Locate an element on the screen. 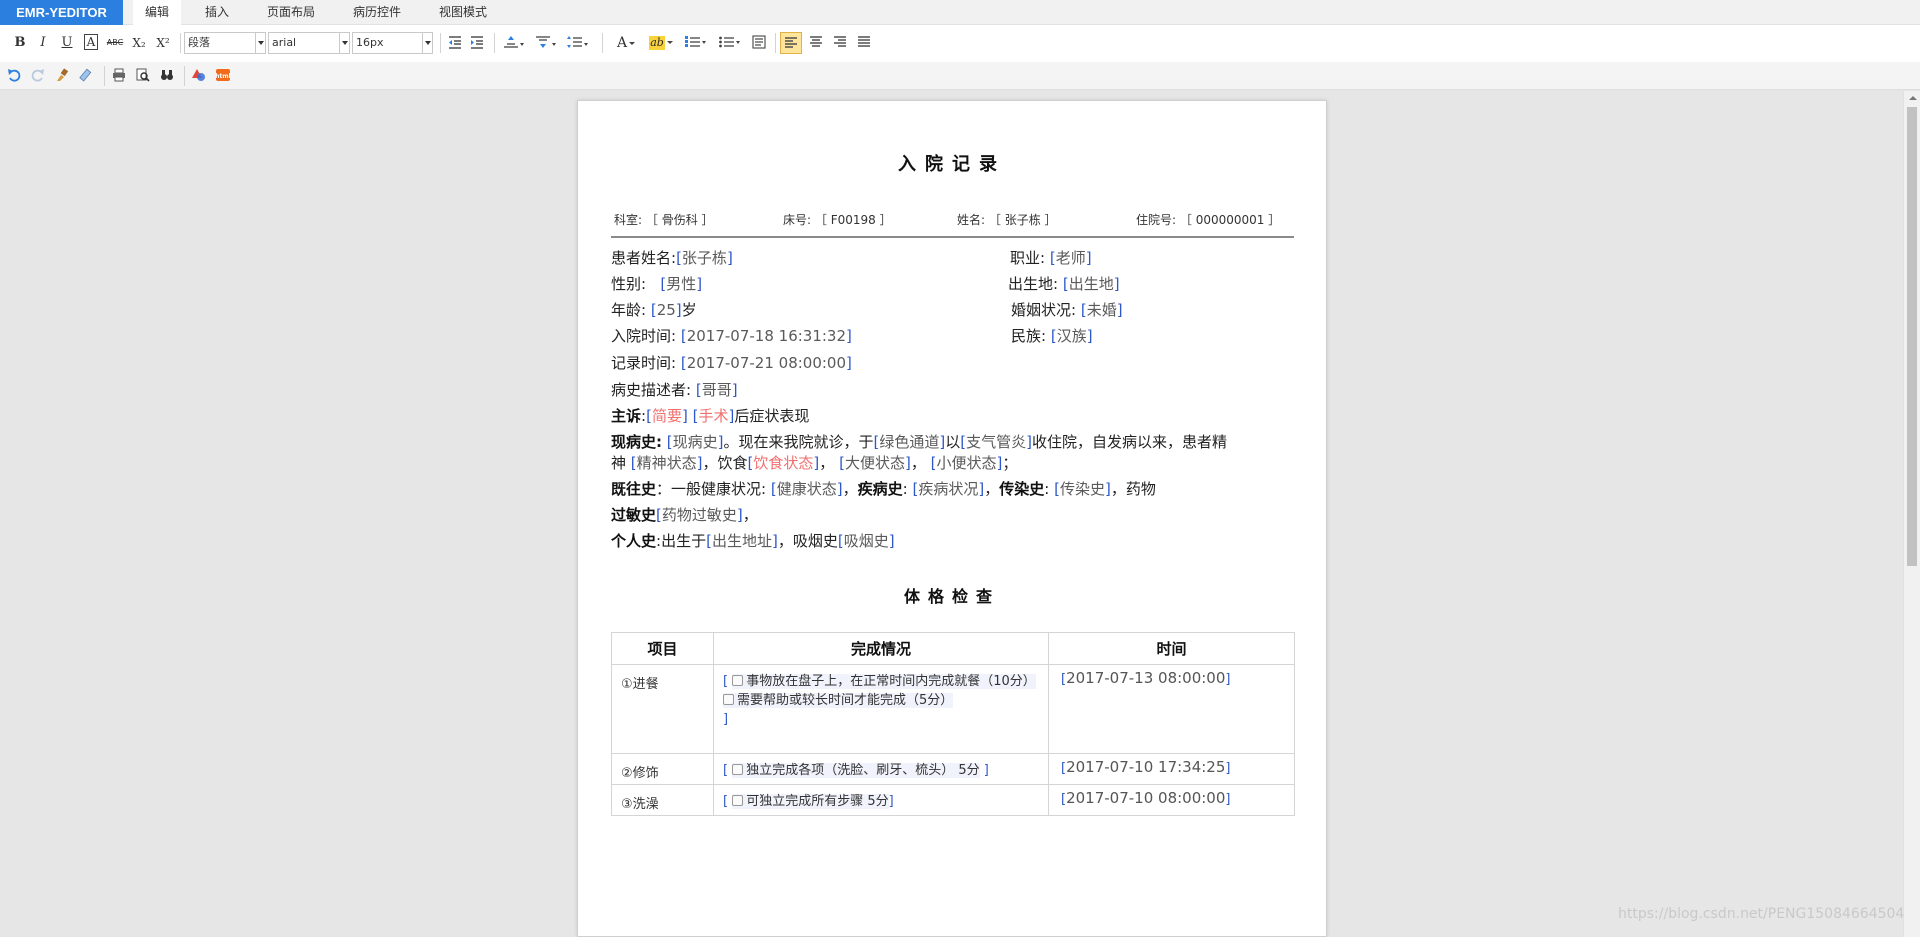 The height and width of the screenshot is (937, 1920). svg-text: html is located at coordinates (223, 76).